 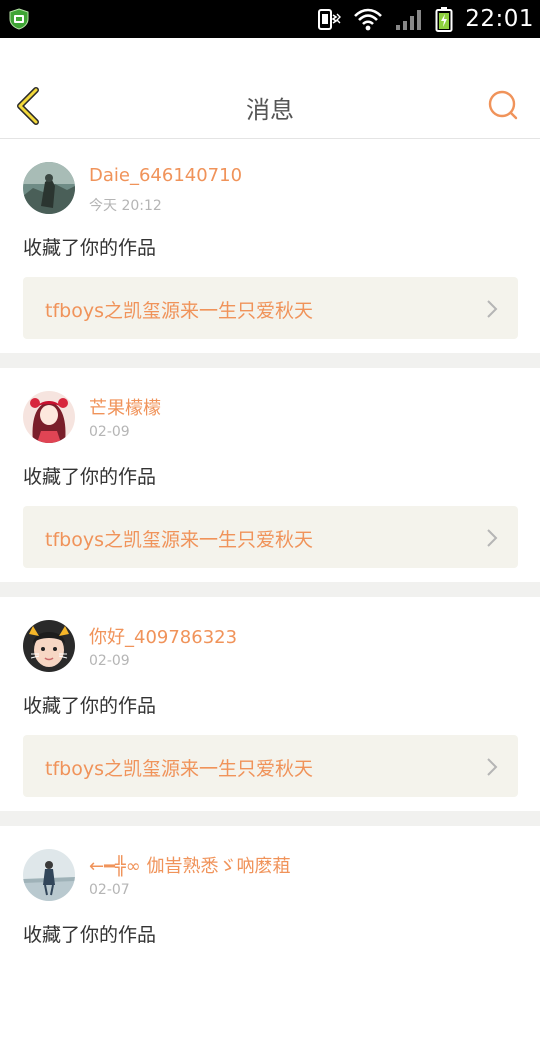 I want to click on username: 芒果檬檬, so click(x=125, y=407).